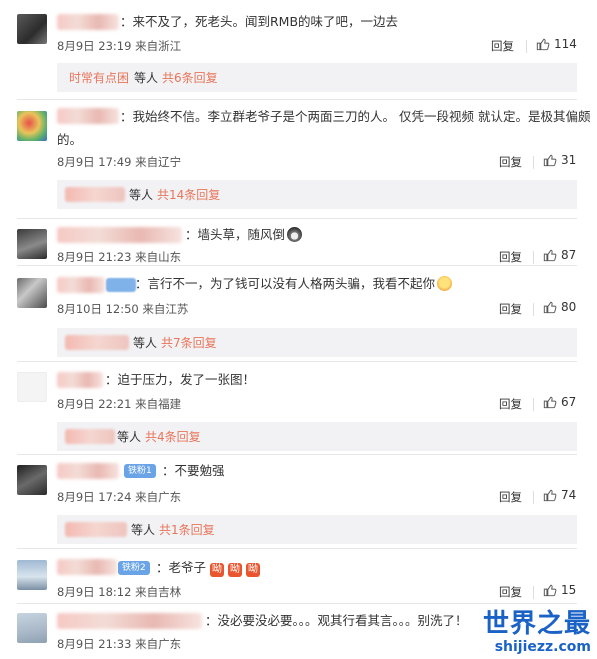  I want to click on comment-text: ：我始终不信。李立群老爷子是个两面三刀的人。 仅凭一段视频 就认定。是极其偏颇, so click(355, 116).